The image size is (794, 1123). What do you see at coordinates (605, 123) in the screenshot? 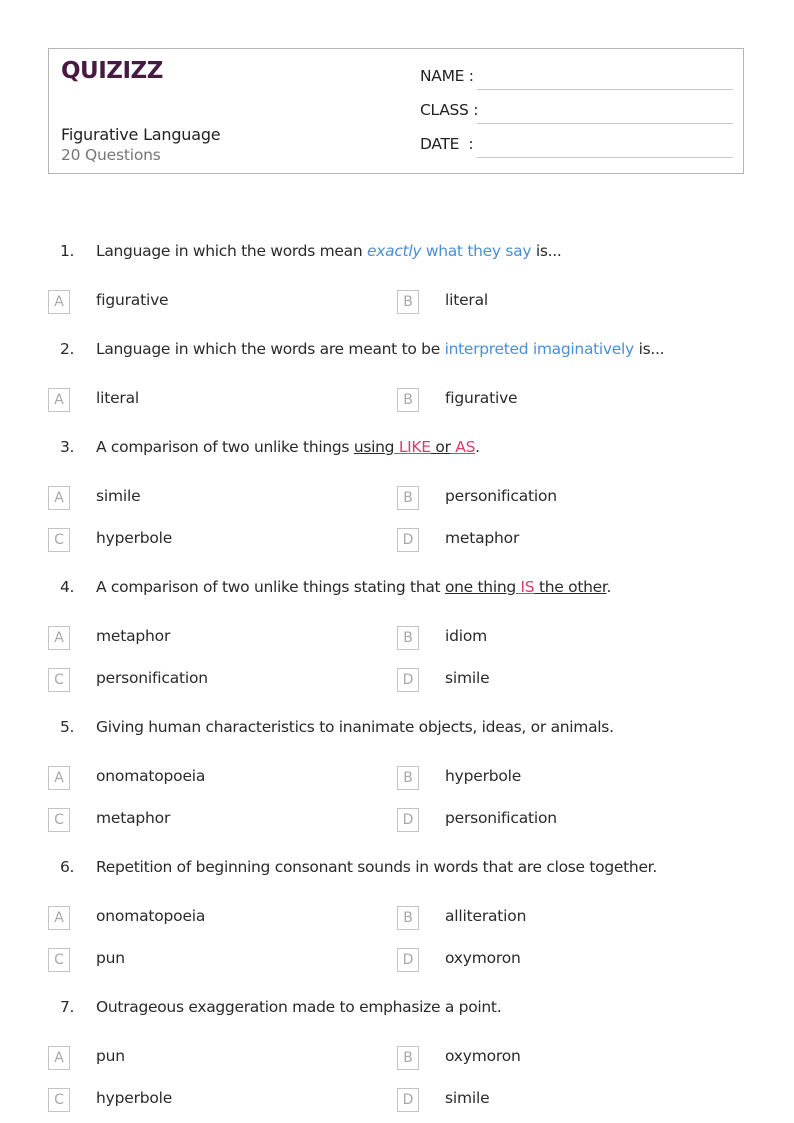
I see `class-line` at bounding box center [605, 123].